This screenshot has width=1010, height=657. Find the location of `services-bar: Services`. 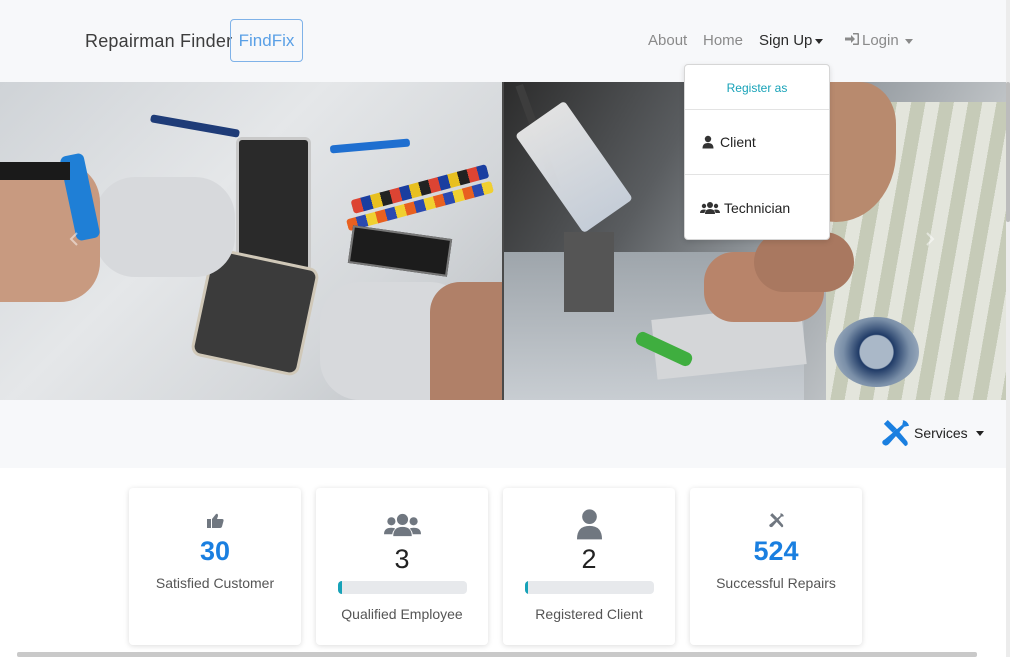

services-bar: Services is located at coordinates (505, 434).